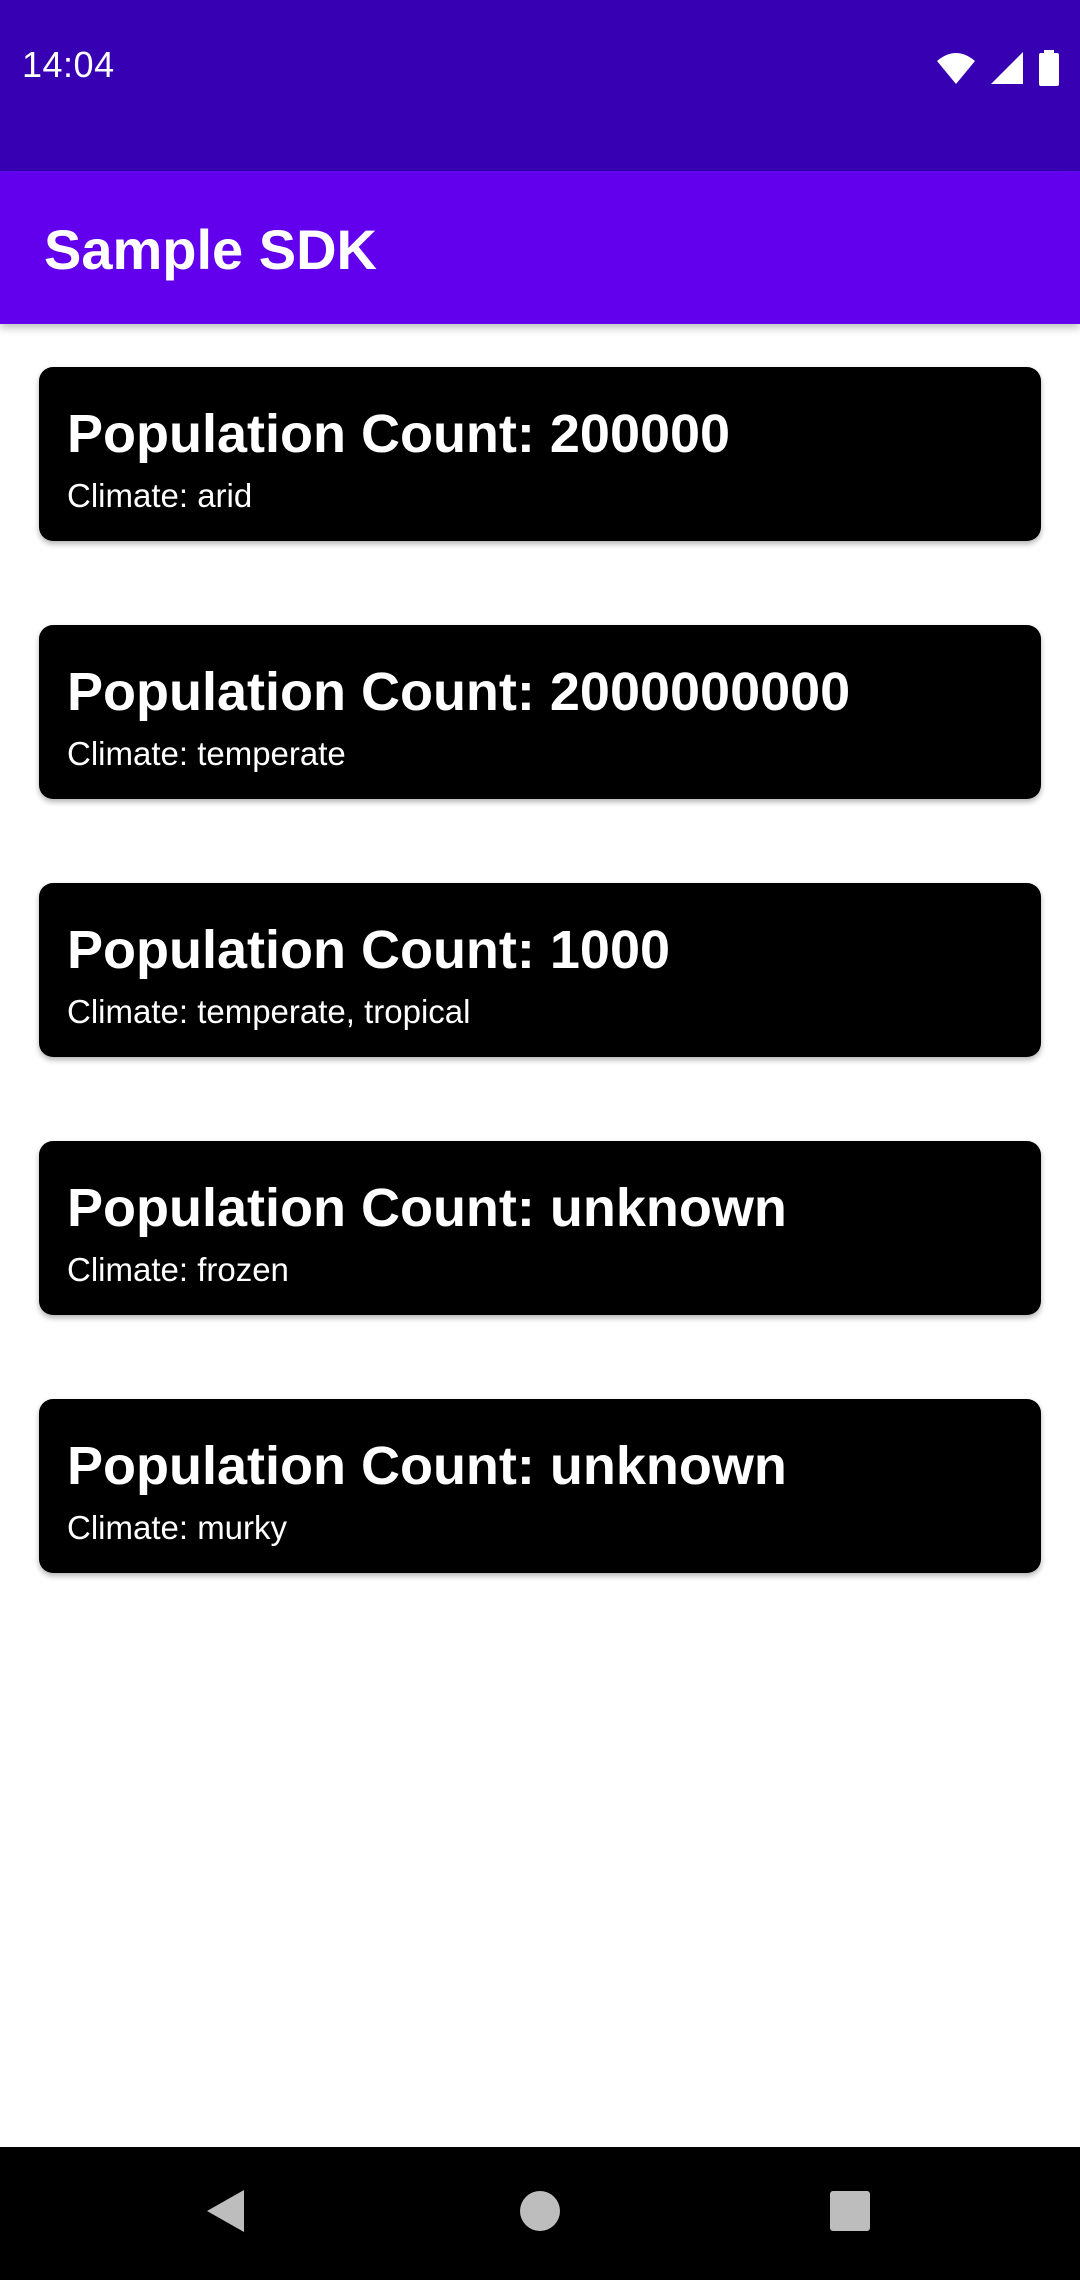 The image size is (1080, 2280). What do you see at coordinates (206, 753) in the screenshot?
I see `climate-label: Climate: temperate` at bounding box center [206, 753].